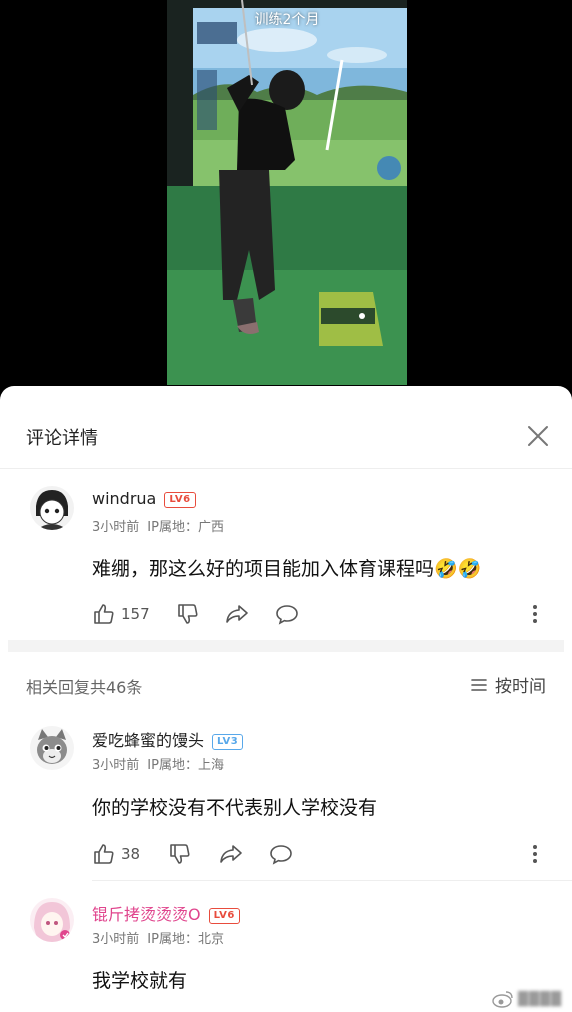  What do you see at coordinates (62, 438) in the screenshot?
I see `sheet-title: 评论详情` at bounding box center [62, 438].